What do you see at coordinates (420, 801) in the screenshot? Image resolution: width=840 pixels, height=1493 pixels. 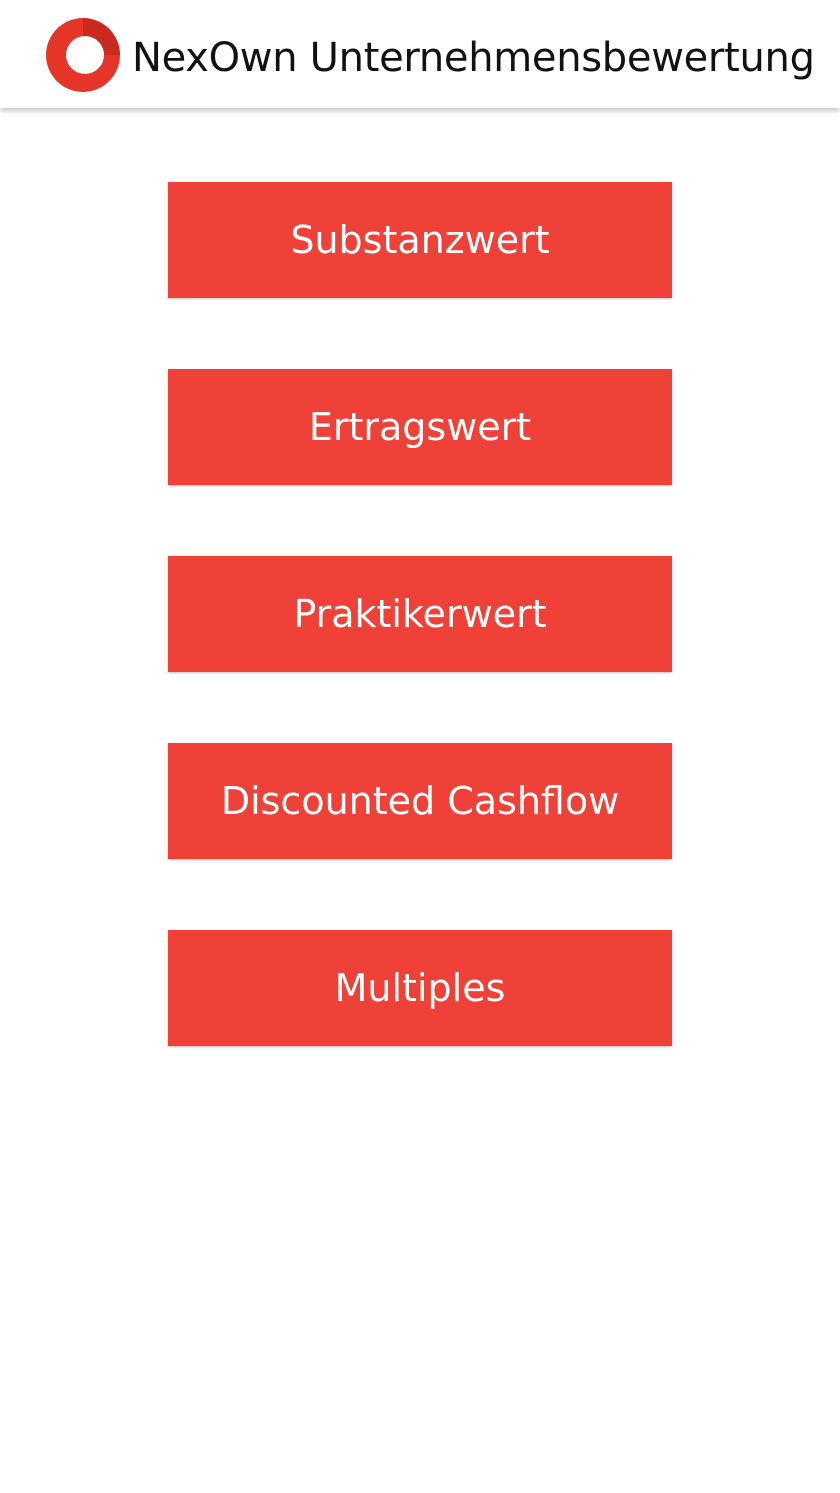 I see `discounted-cashflow-button: Discounted Cashflow` at bounding box center [420, 801].